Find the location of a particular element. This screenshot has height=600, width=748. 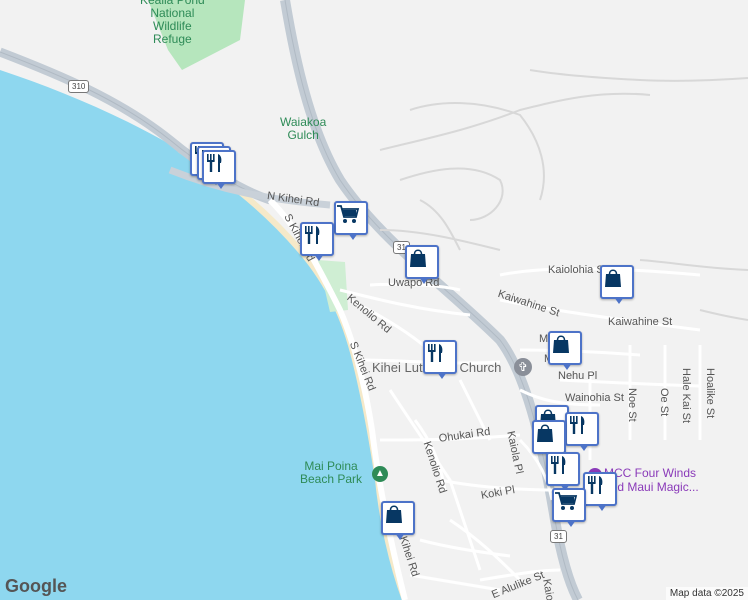

waiakoa-gulch-label: Waiakoa Gulch is located at coordinates (303, 128).